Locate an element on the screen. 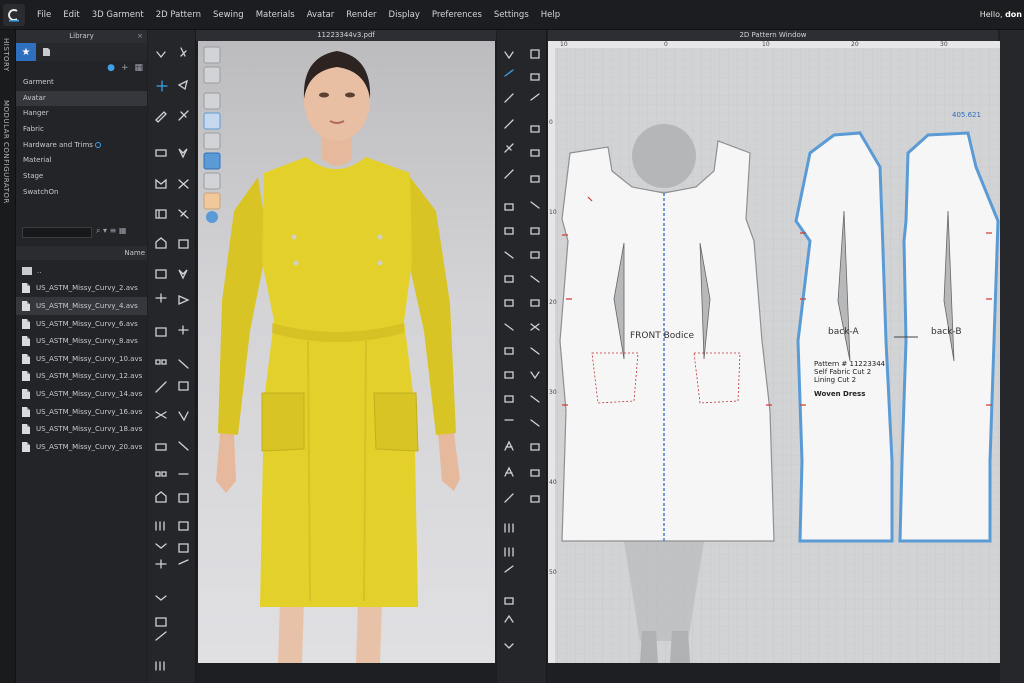  list-item: US_ASTM_Missy_Curvy_4.avs is located at coordinates (81, 306).